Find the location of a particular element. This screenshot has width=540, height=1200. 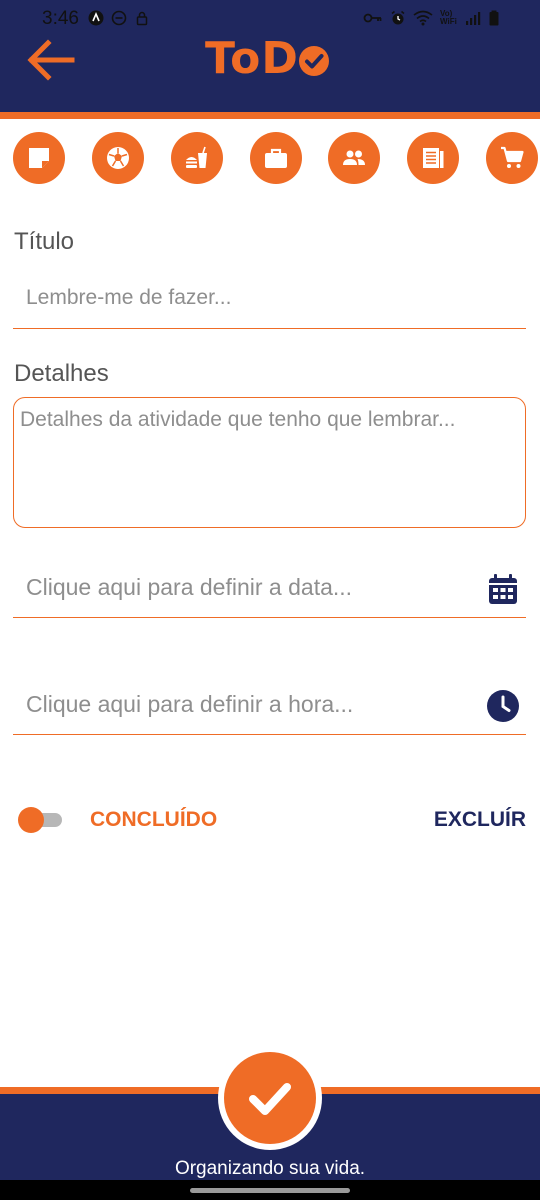

lock-icon is located at coordinates (142, 18).